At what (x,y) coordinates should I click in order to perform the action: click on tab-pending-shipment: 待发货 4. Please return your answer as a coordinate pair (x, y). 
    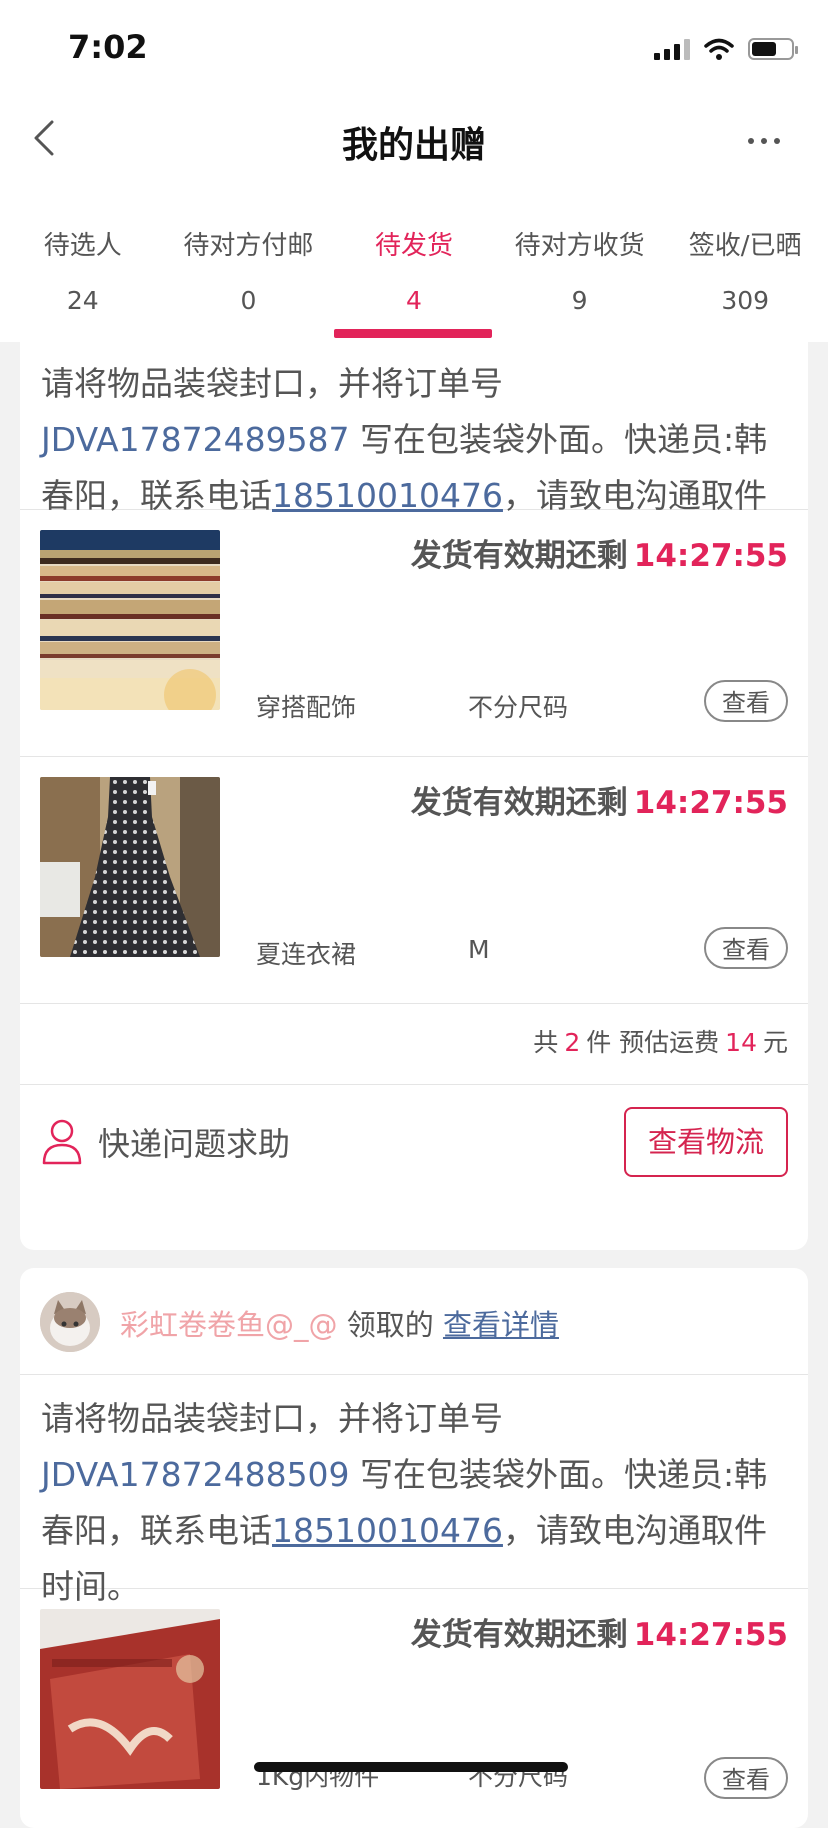
    Looking at the image, I should click on (414, 270).